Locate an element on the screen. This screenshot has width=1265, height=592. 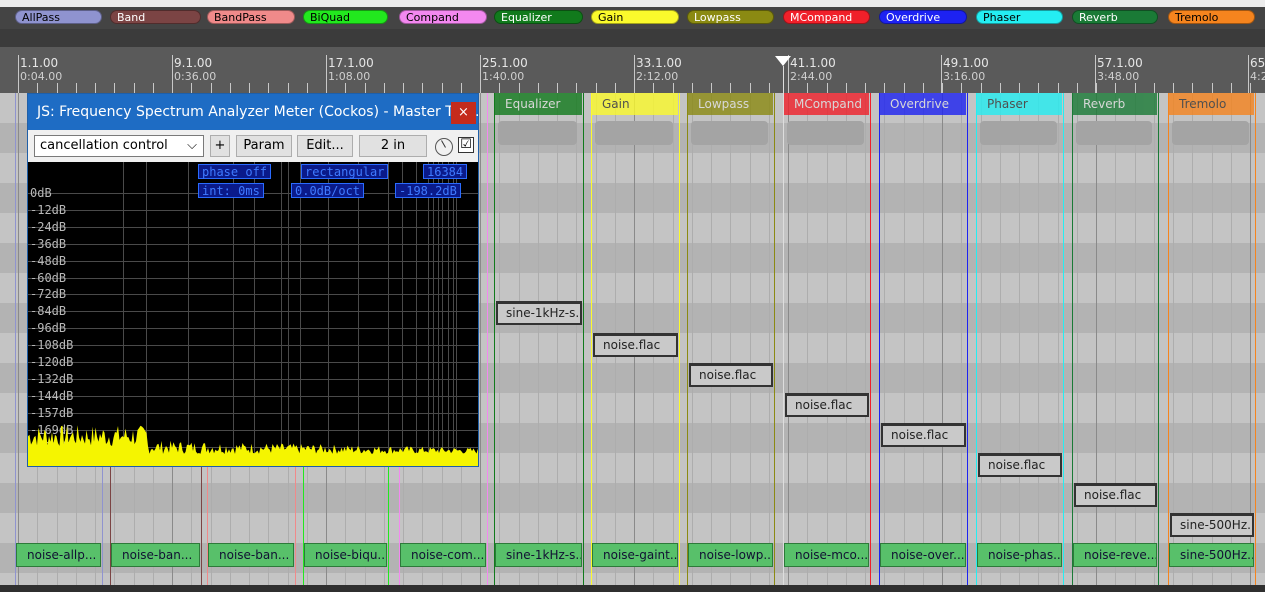
spectrum-fill is located at coordinates (253, 445).